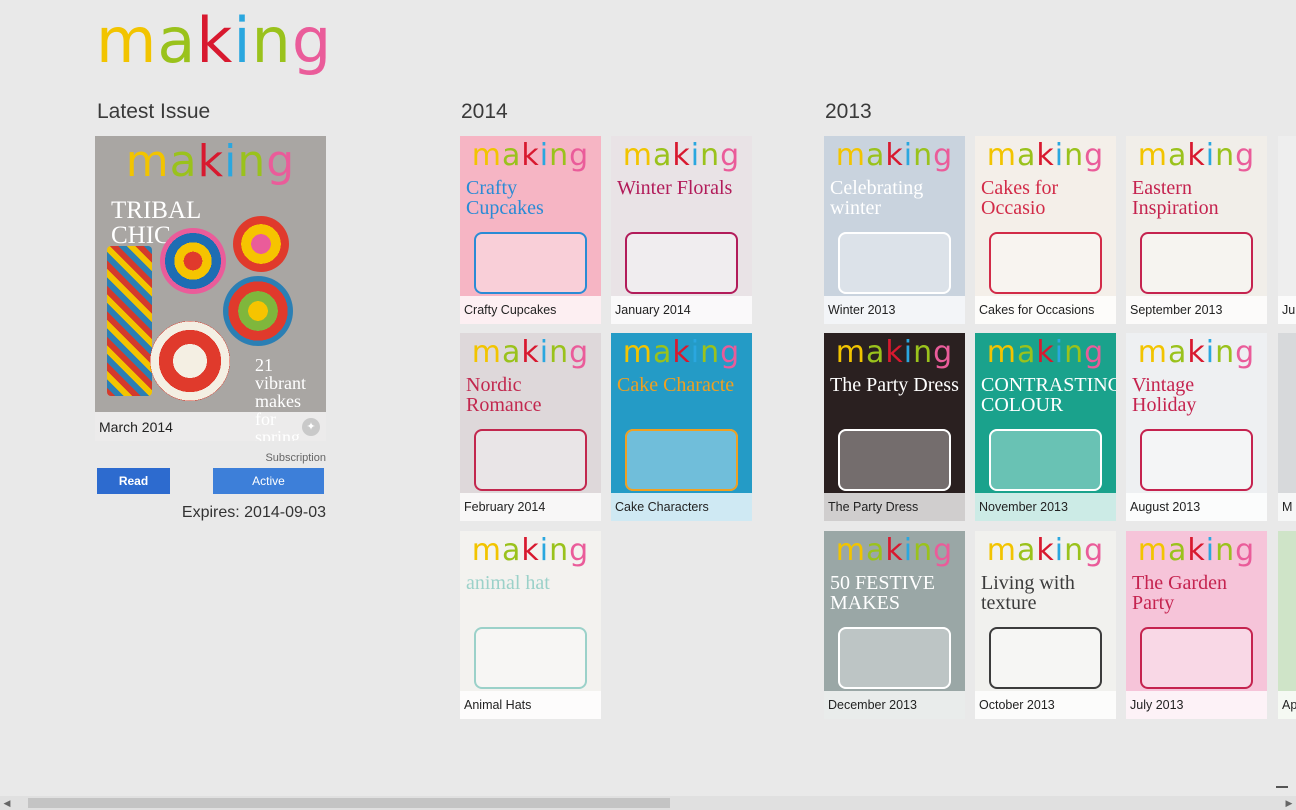 The image size is (1296, 810). I want to click on app-logo: making, so click(214, 41).